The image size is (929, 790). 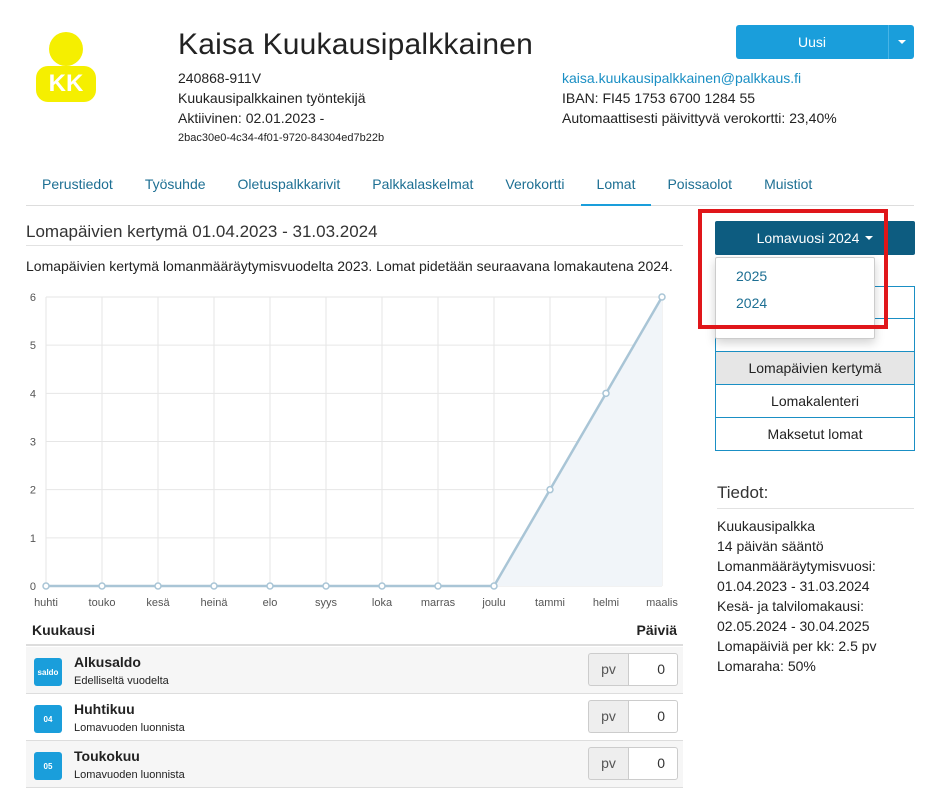 I want to click on employee-email-link: kaisa.kuukausipalkkainen@palkkaus.fi, so click(x=699, y=78).